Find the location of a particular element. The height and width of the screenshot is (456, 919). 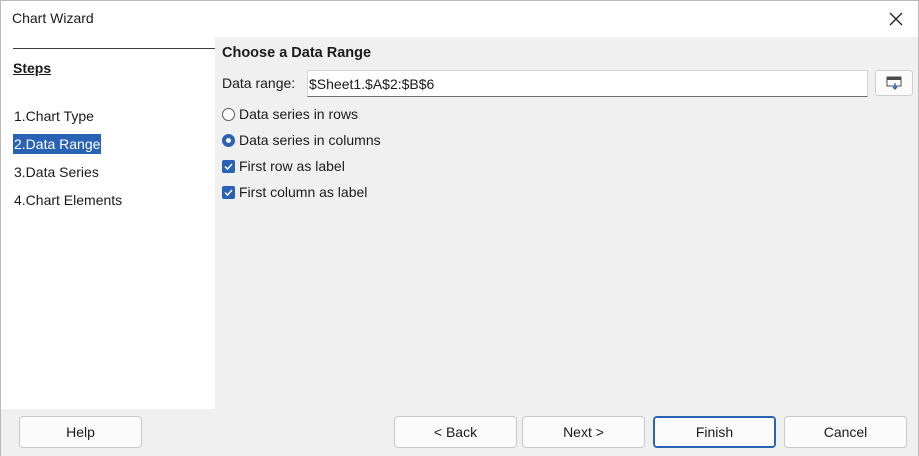

series-in-rows-option: Data series in rows is located at coordinates (290, 114).